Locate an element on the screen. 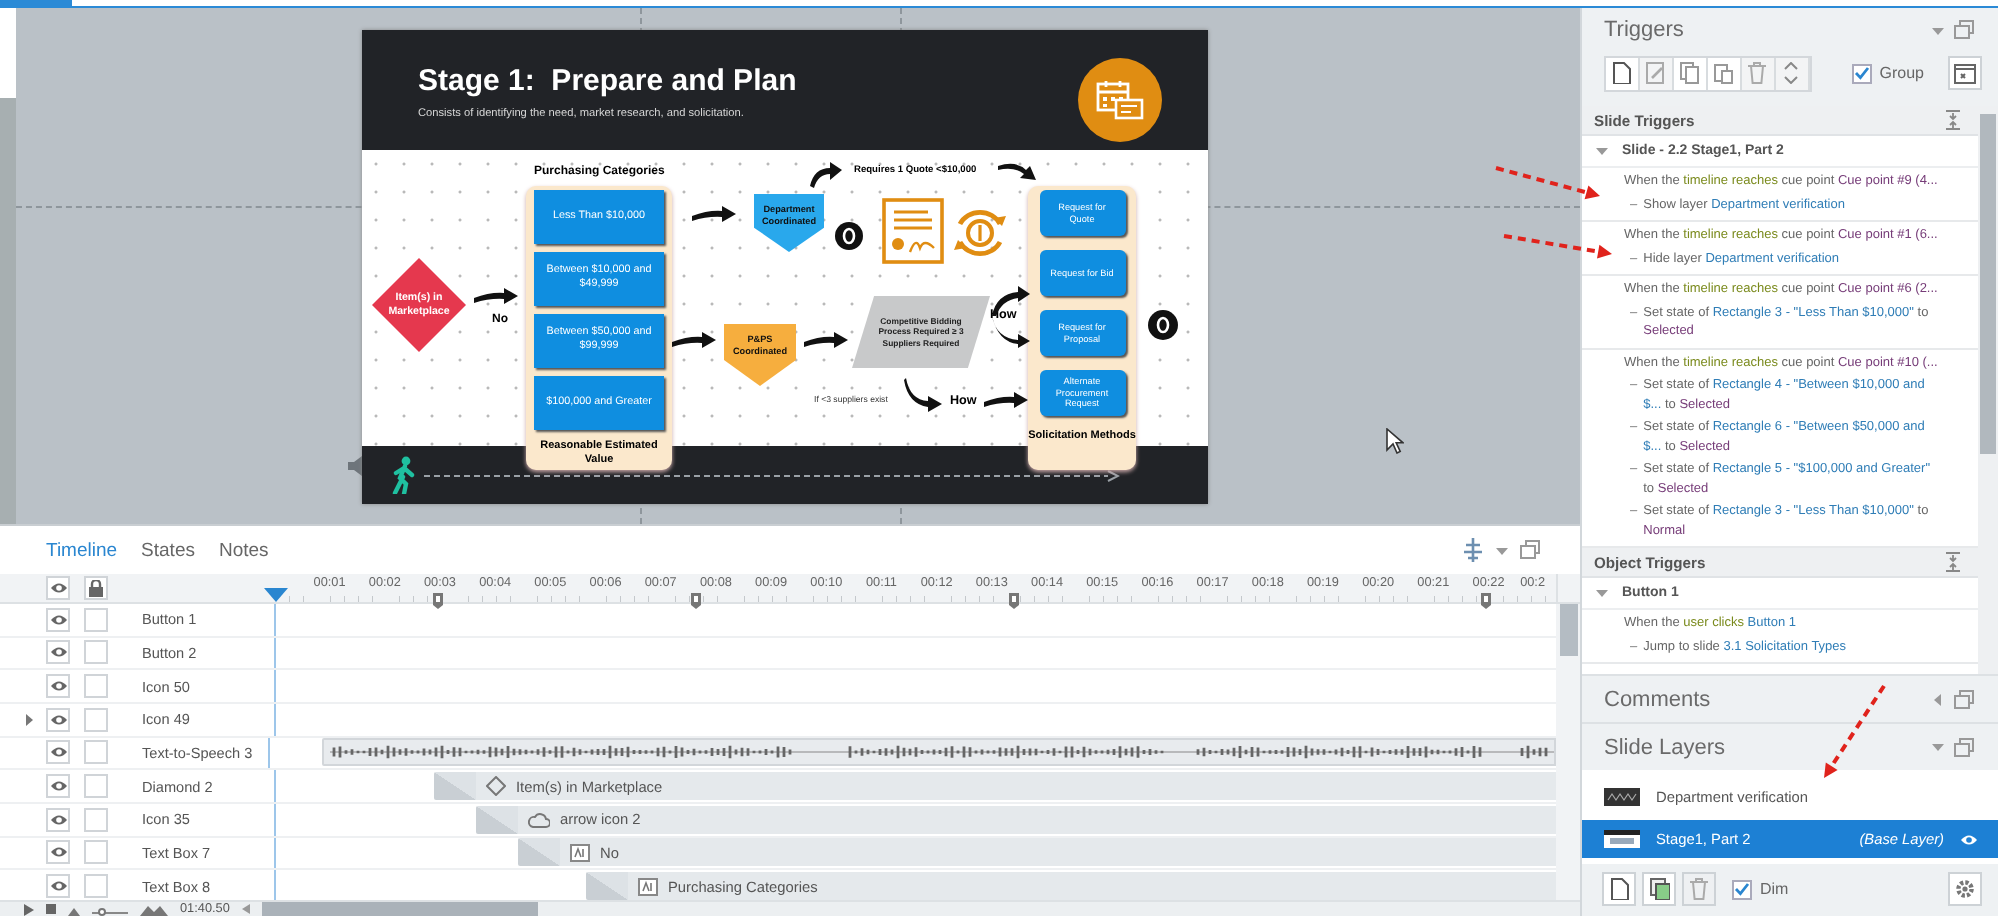  timeline-tab: Notes is located at coordinates (243, 550).